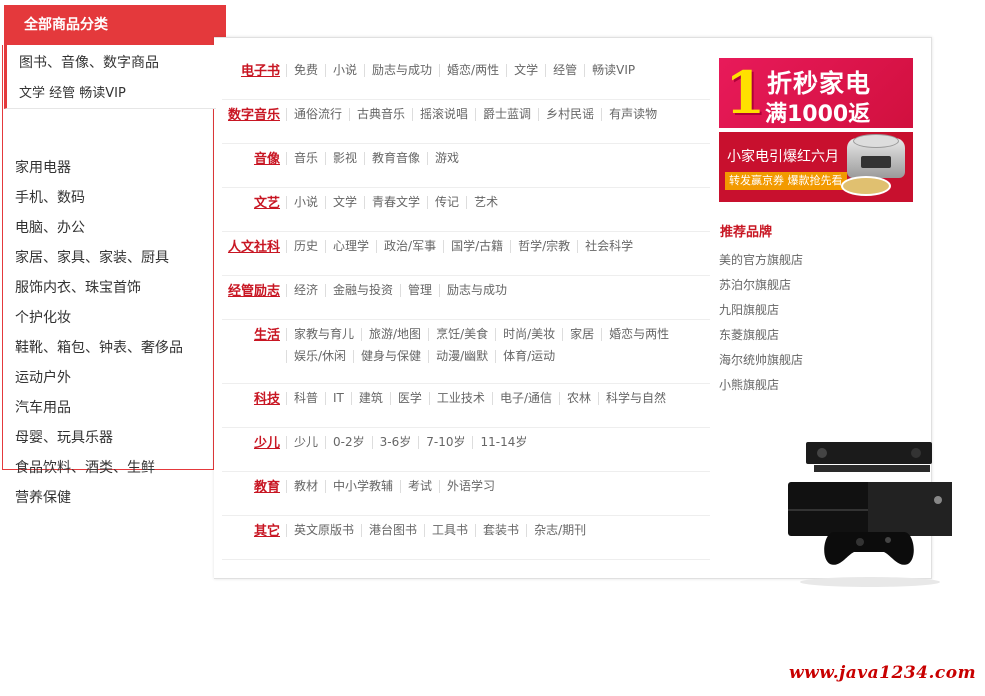  I want to click on subcategory-link: 动漫/幽默, so click(461, 356).